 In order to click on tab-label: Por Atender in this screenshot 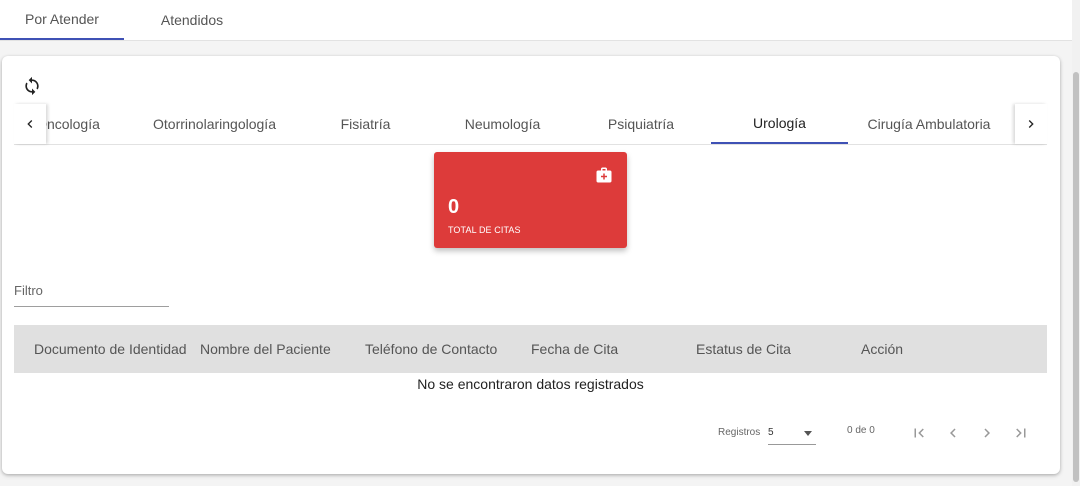, I will do `click(62, 19)`.